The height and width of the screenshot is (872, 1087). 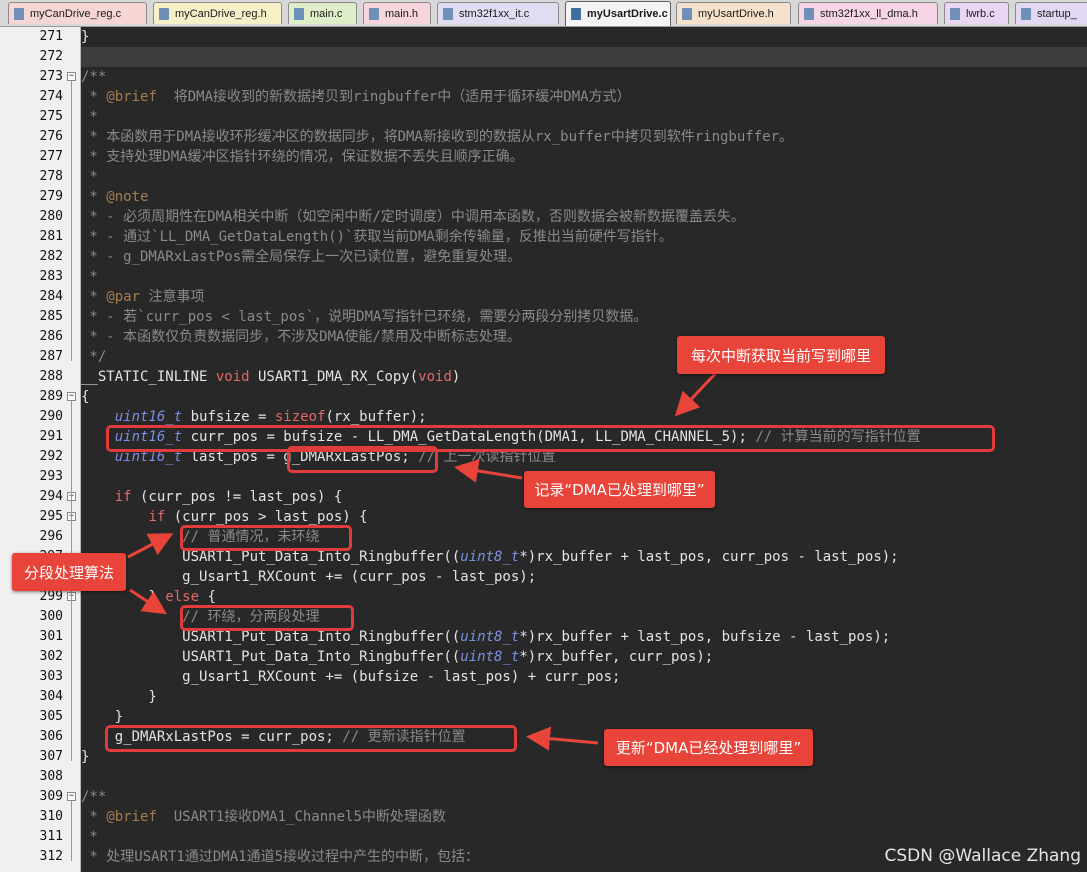 What do you see at coordinates (51, 136) in the screenshot?
I see `line-number: 276` at bounding box center [51, 136].